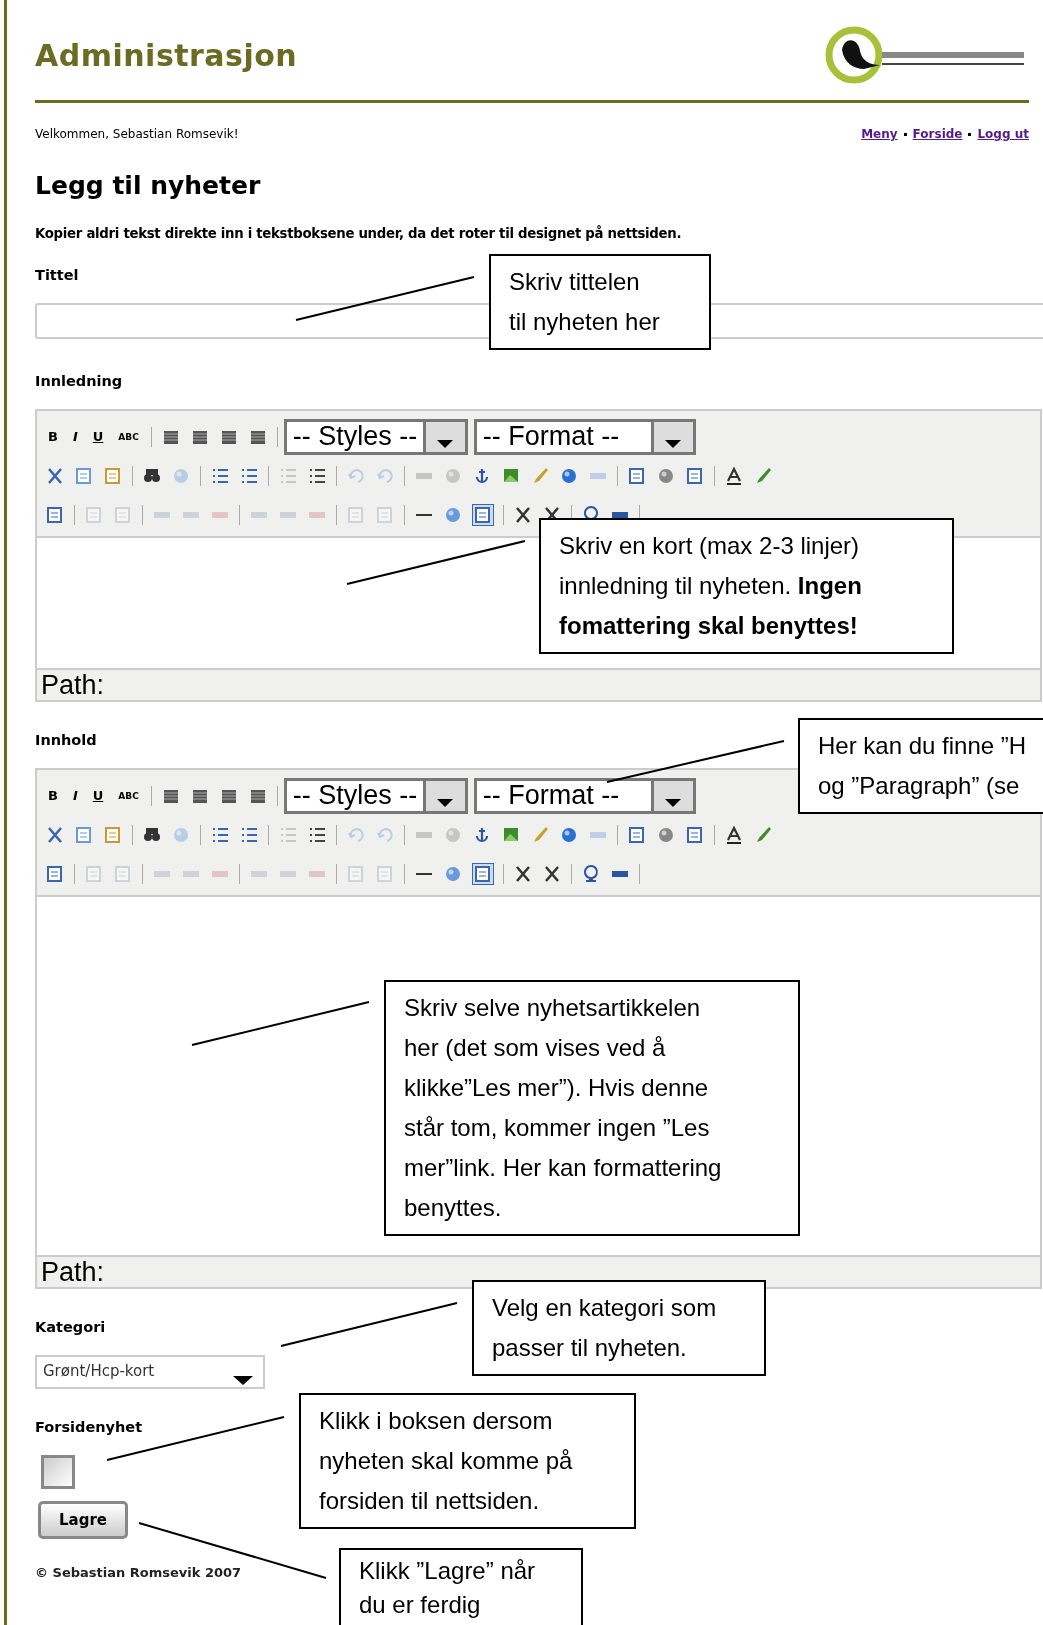  What do you see at coordinates (79, 381) in the screenshot?
I see `field-label: Innledning` at bounding box center [79, 381].